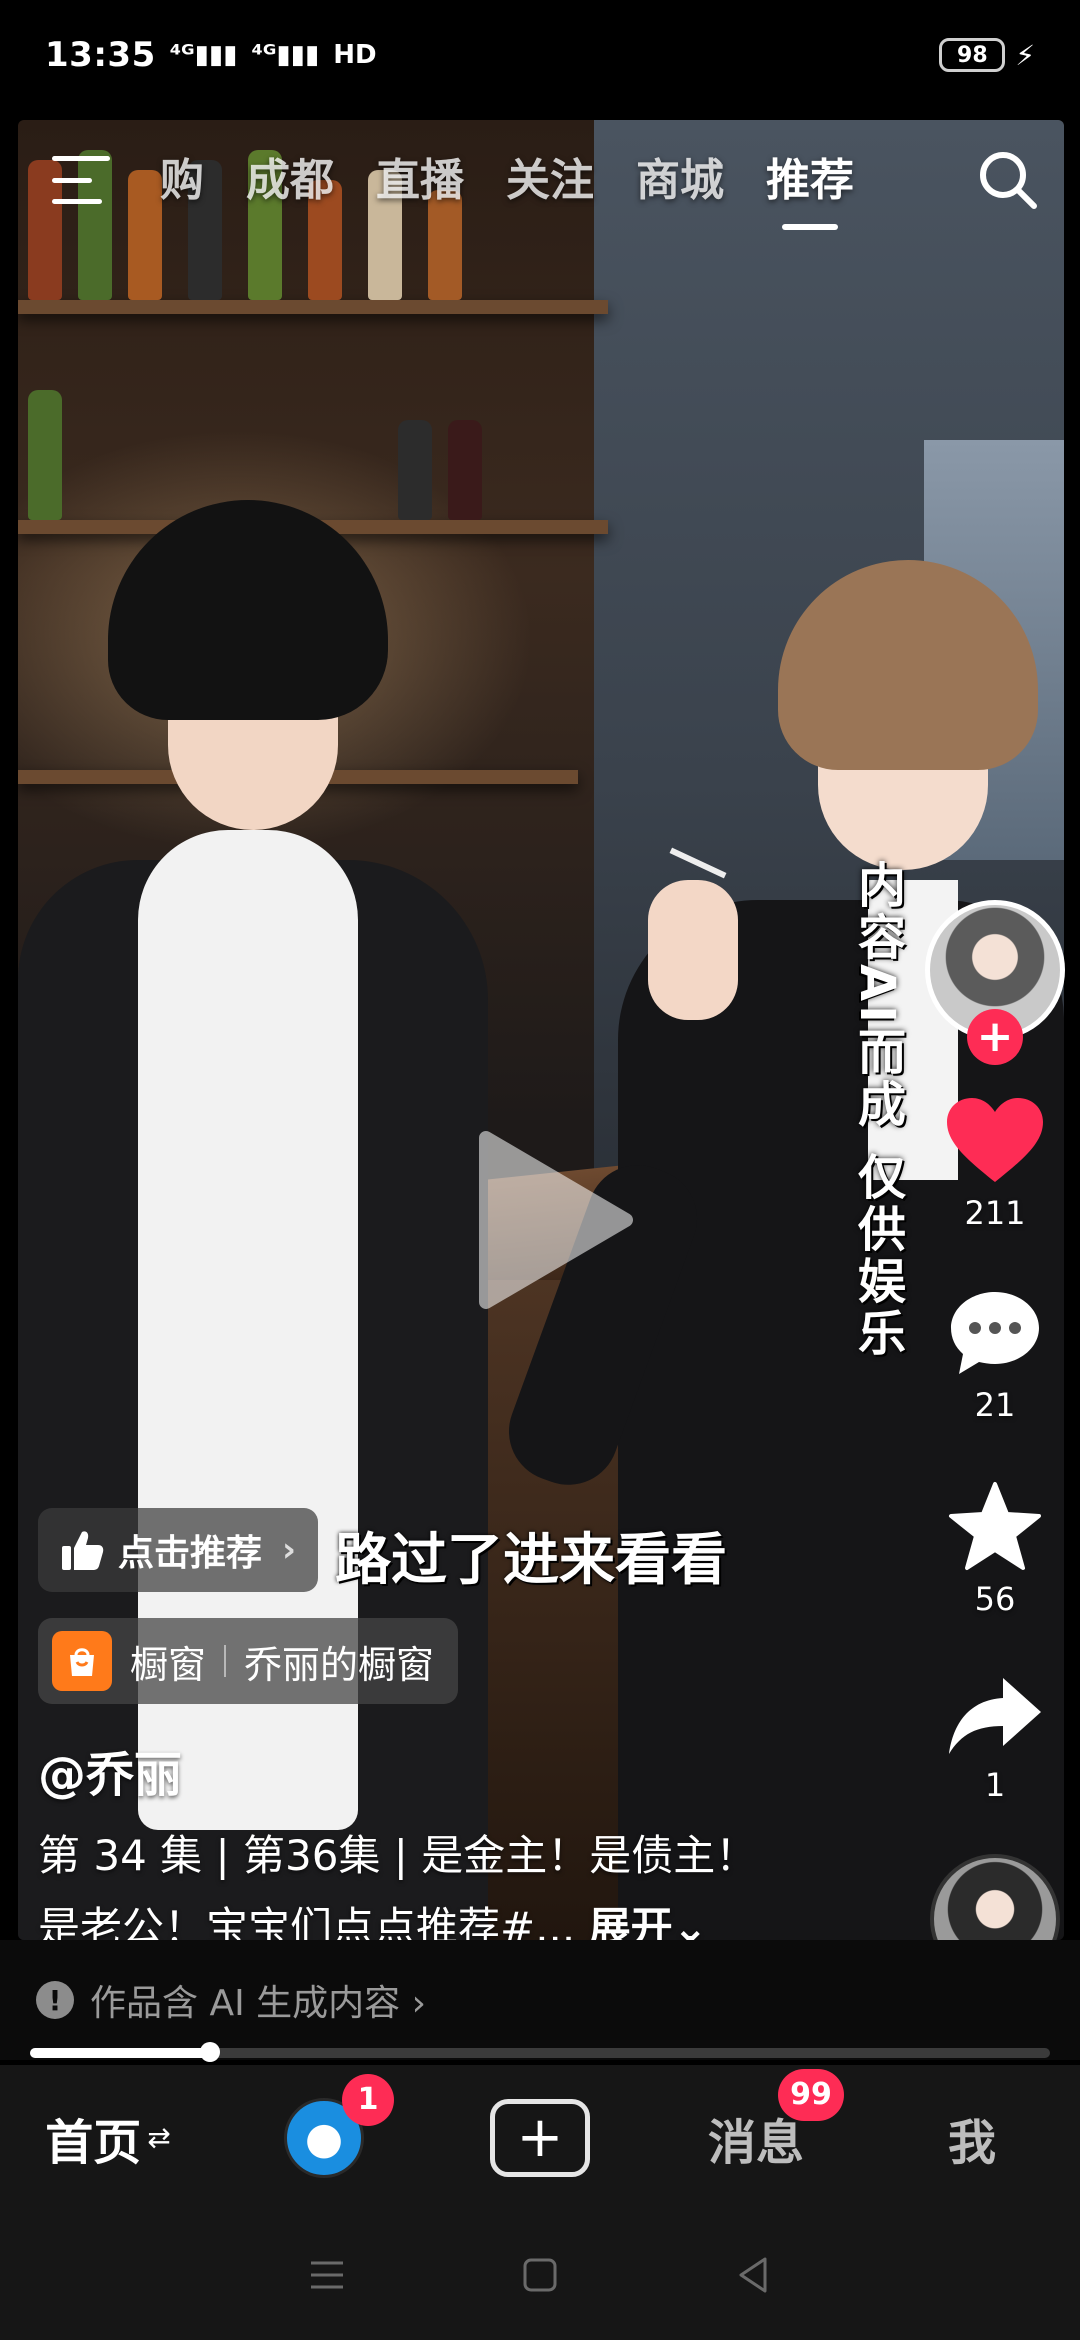 The height and width of the screenshot is (2340, 1080). I want to click on comment-count: 21, so click(995, 1405).